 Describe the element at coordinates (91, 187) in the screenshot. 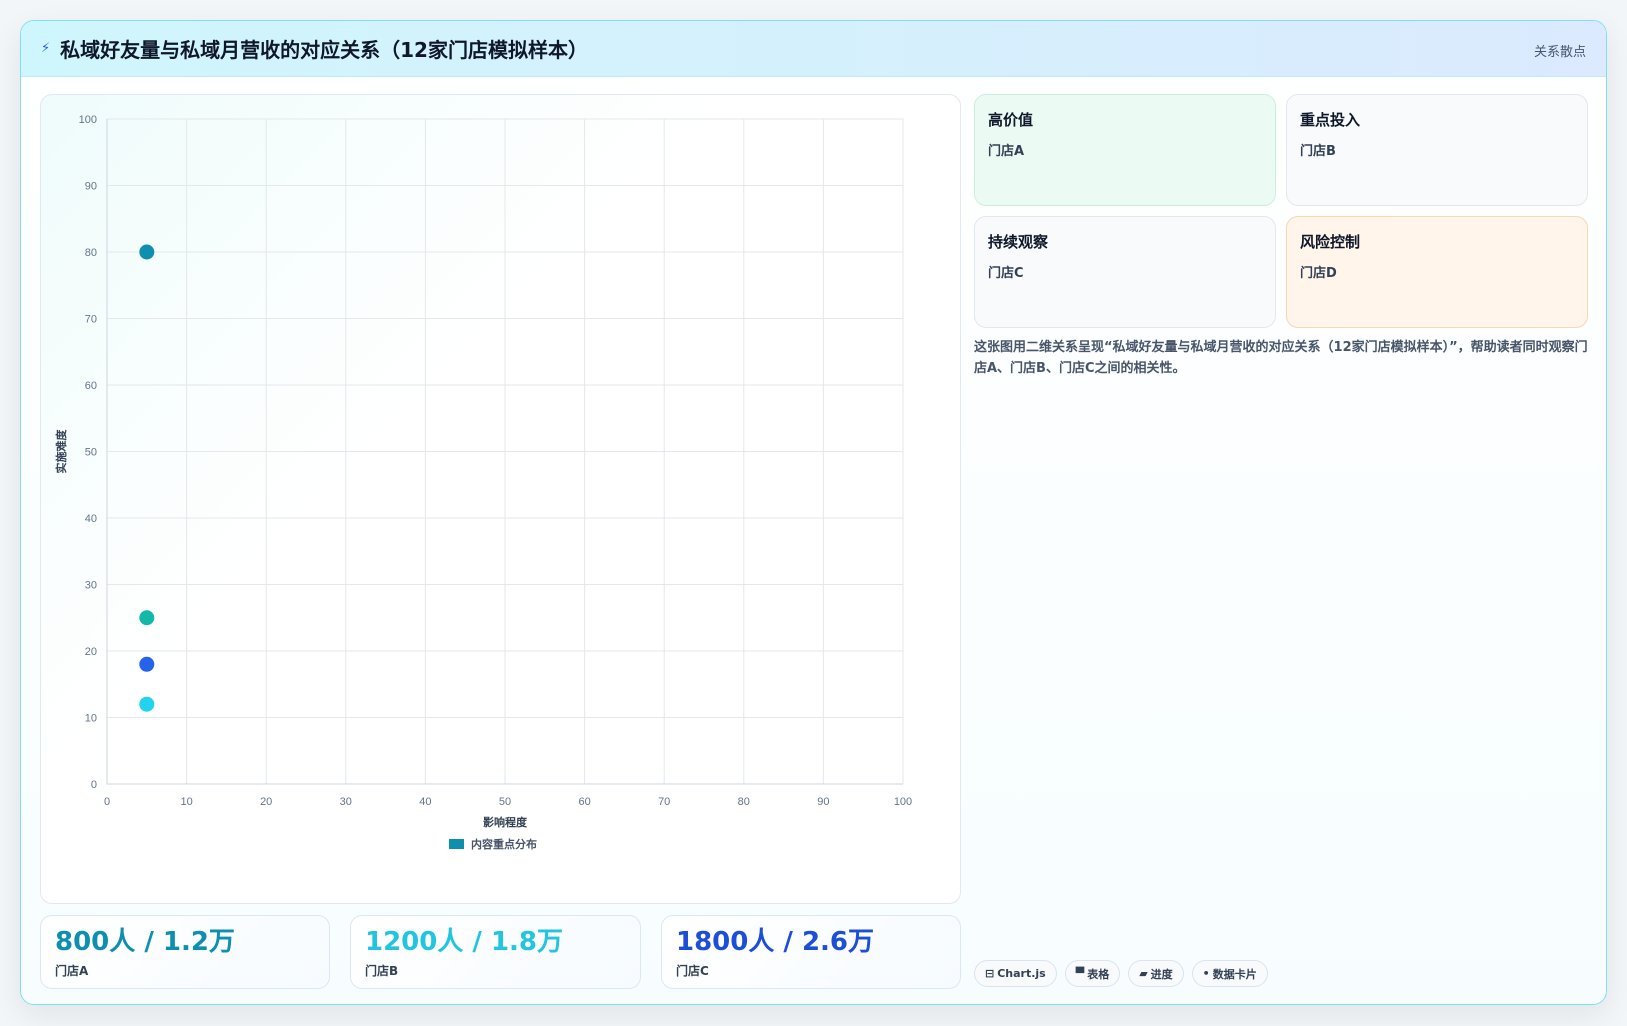

I see `y-tick-label: 90` at that location.